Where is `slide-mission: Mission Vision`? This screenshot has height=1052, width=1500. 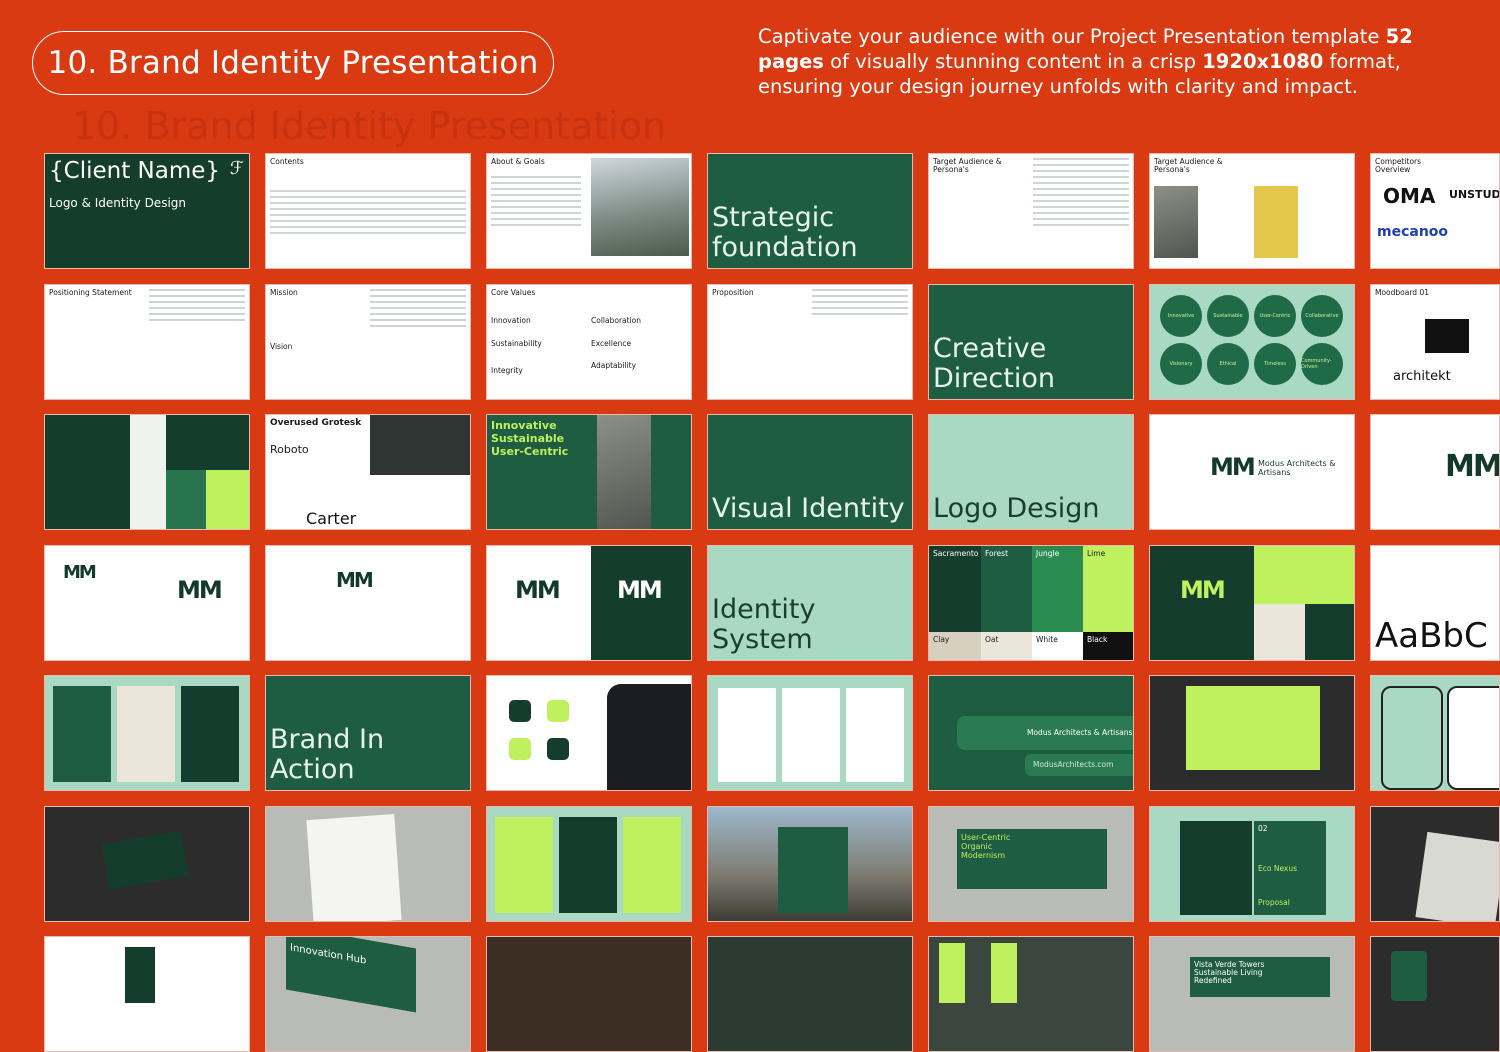
slide-mission: Mission Vision is located at coordinates (368, 342).